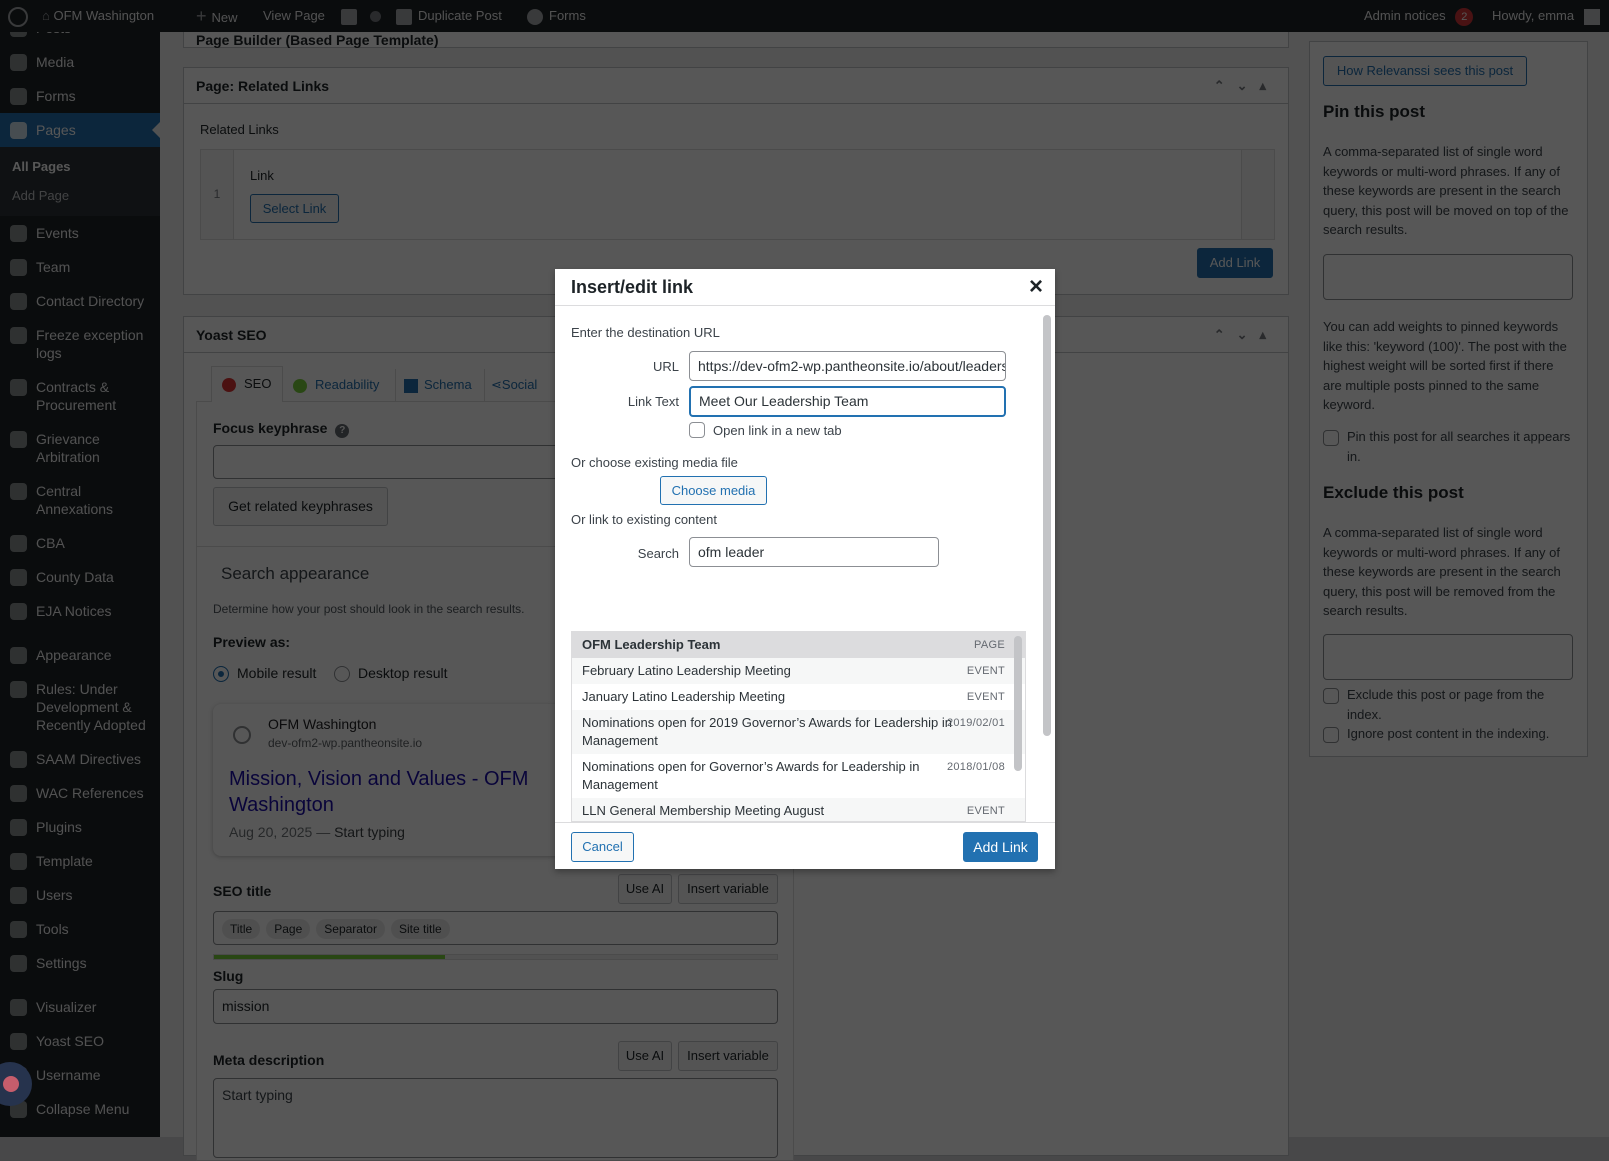 This screenshot has width=1609, height=1161. What do you see at coordinates (80, 96) in the screenshot?
I see `sidebar-item-forms: Forms` at bounding box center [80, 96].